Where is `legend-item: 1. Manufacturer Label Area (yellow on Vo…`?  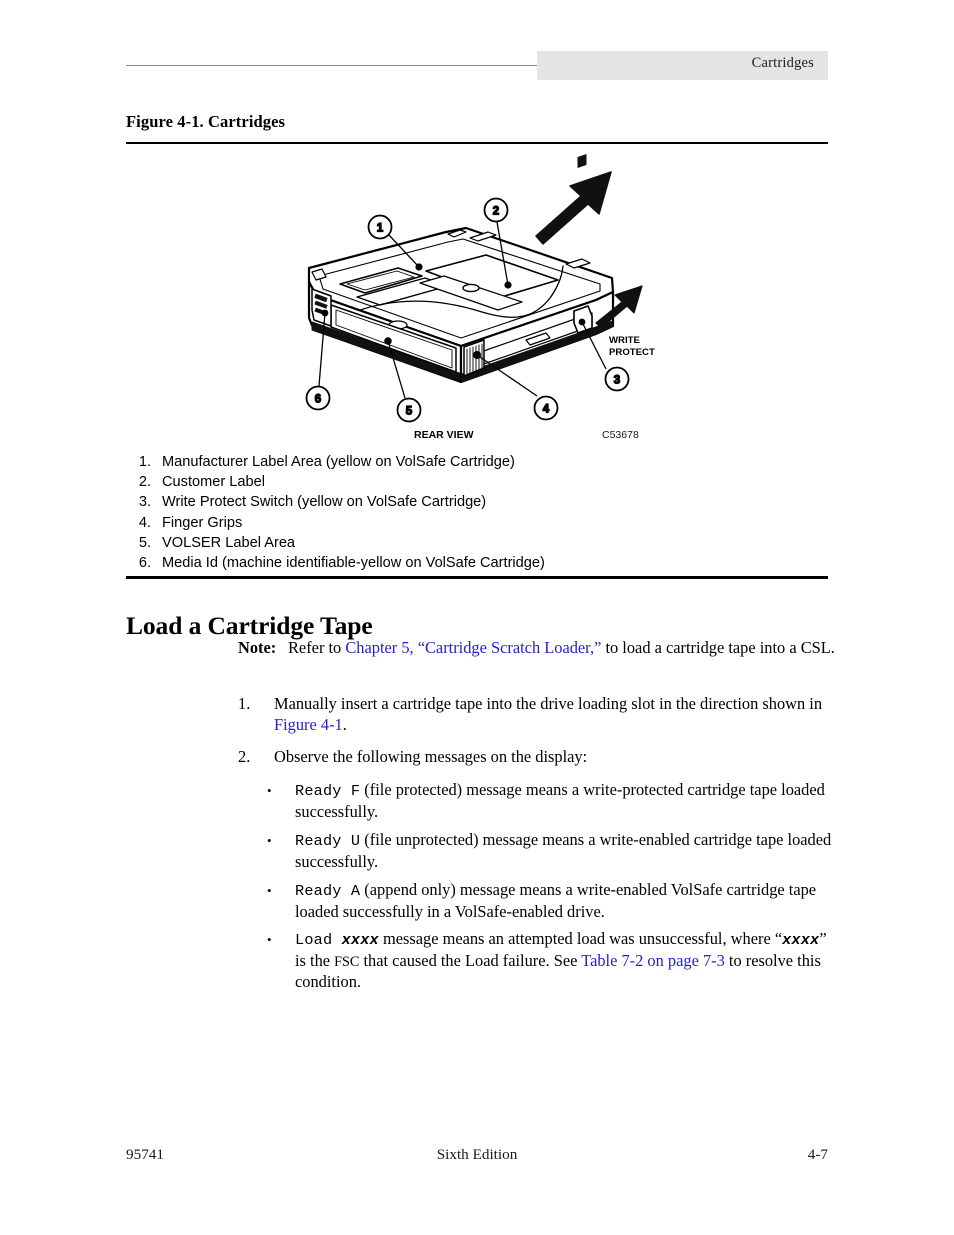 legend-item: 1. Manufacturer Label Area (yellow on Vo… is located at coordinates (477, 462).